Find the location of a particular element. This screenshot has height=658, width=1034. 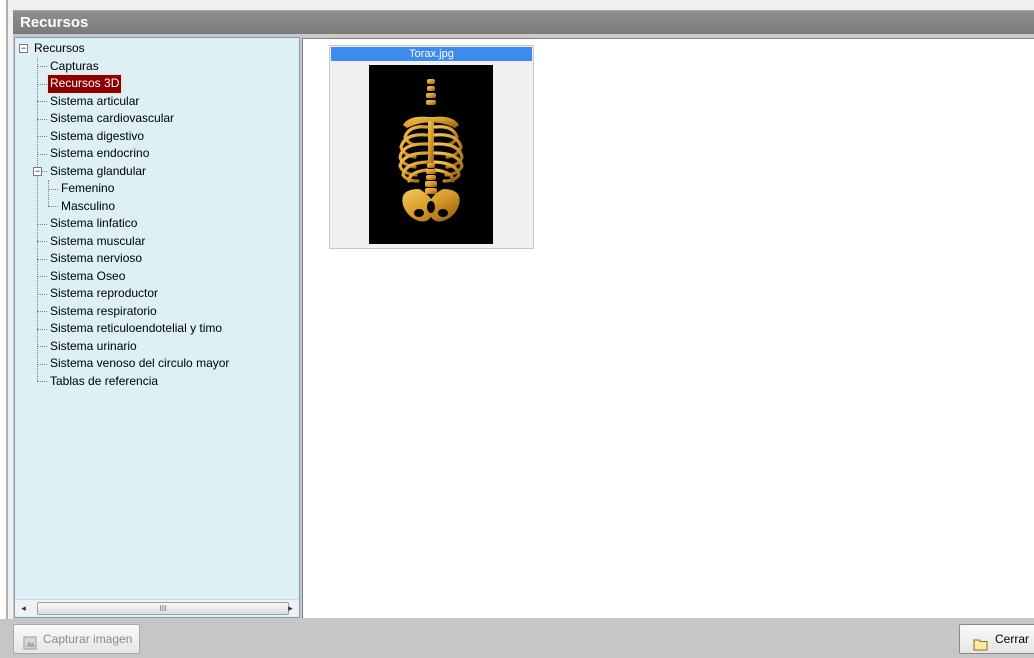

tree-node-label: Sistema reticuloendotelial y timo is located at coordinates (136, 328).